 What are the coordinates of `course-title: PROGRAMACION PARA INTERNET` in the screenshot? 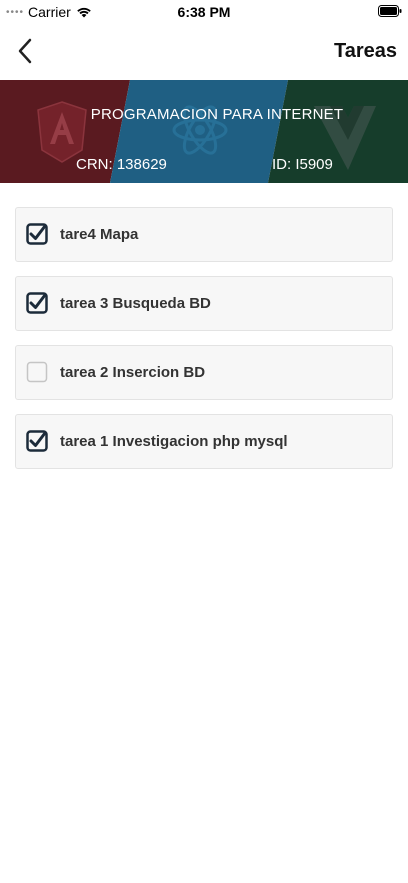 It's located at (217, 114).